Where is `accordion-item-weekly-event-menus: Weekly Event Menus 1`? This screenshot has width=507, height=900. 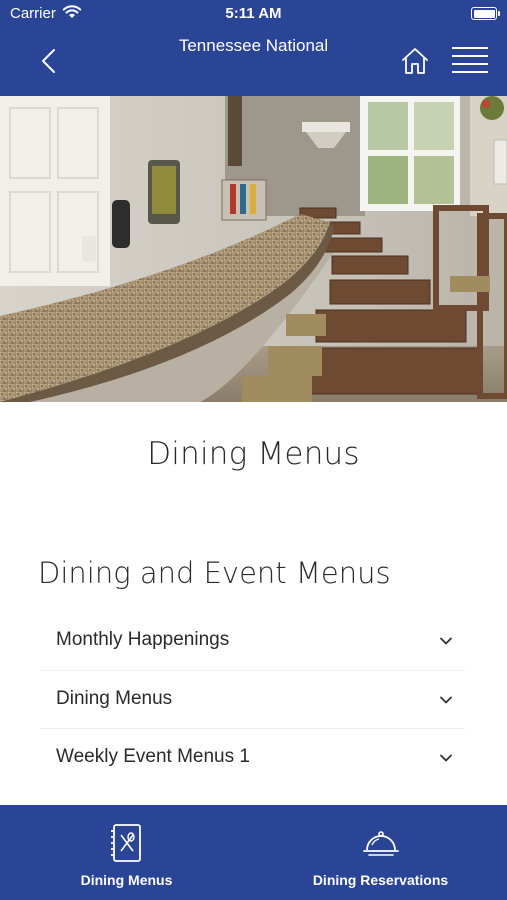
accordion-item-weekly-event-menus: Weekly Event Menus 1 is located at coordinates (252, 758).